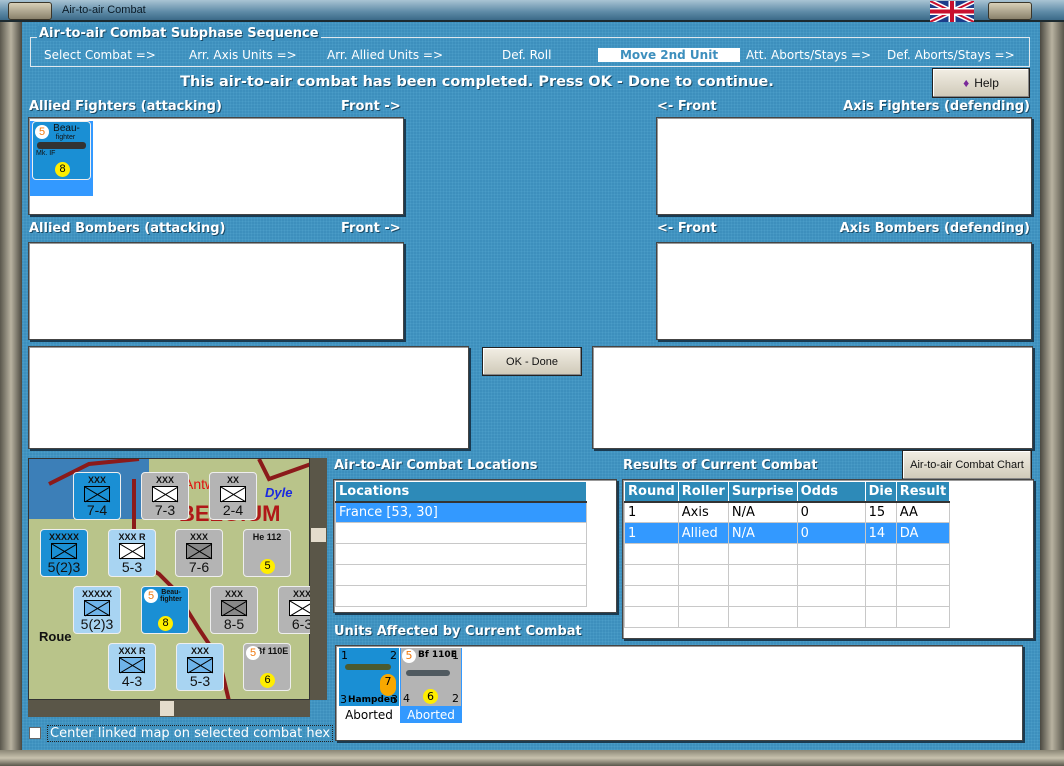  What do you see at coordinates (200, 667) in the screenshot?
I see `map-counter: XXX 5-3` at bounding box center [200, 667].